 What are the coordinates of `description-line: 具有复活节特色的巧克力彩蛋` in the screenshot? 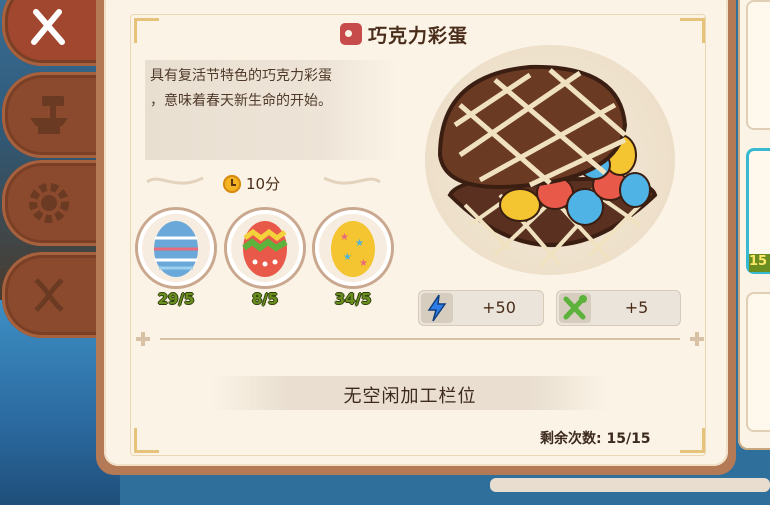 It's located at (241, 76).